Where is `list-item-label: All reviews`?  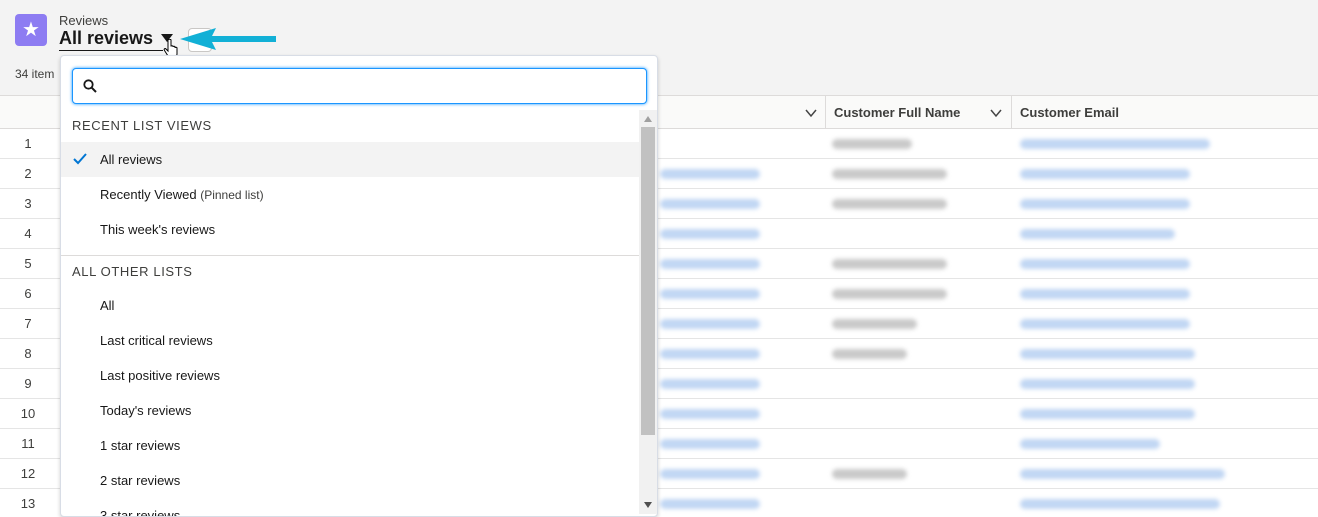
list-item-label: All reviews is located at coordinates (131, 159).